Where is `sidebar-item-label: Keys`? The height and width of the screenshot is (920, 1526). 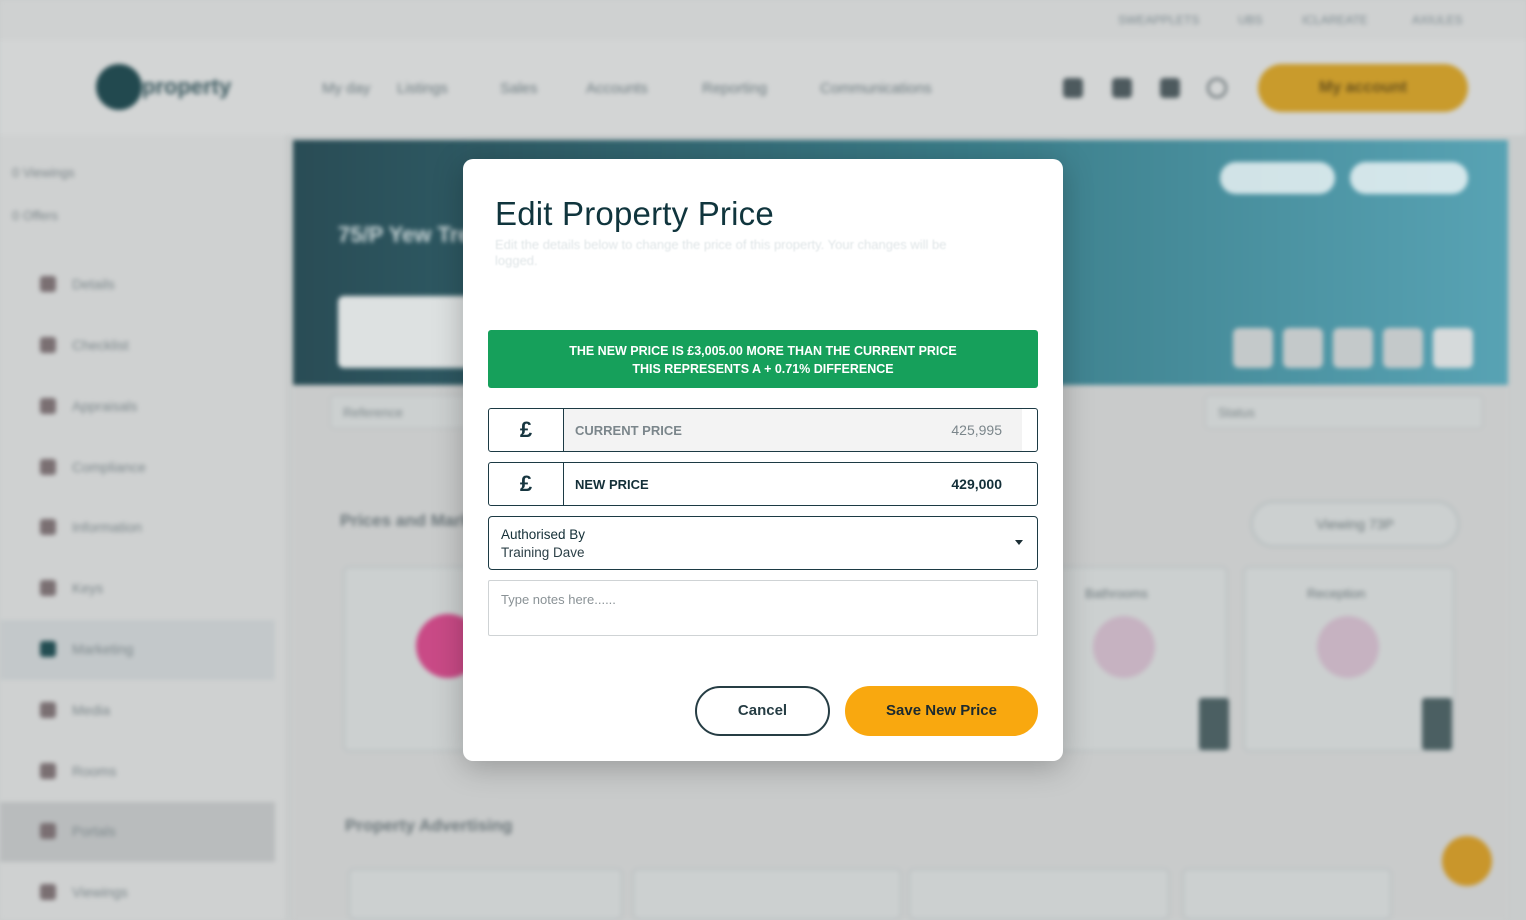
sidebar-item-label: Keys is located at coordinates (88, 588).